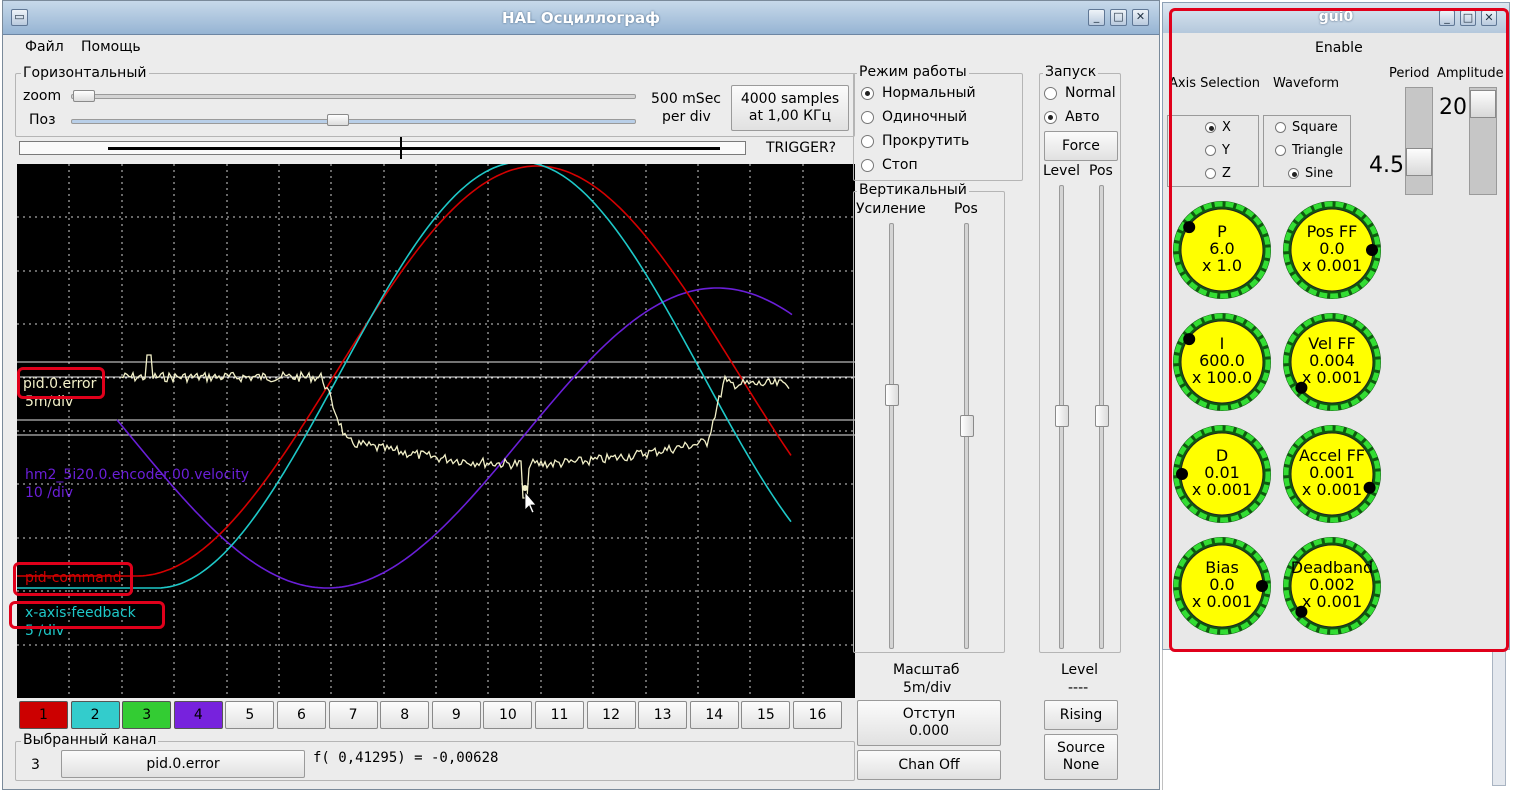 The image size is (1515, 796). What do you see at coordinates (790, 116) in the screenshot?
I see `samples-line2: at 1,00 КГц` at bounding box center [790, 116].